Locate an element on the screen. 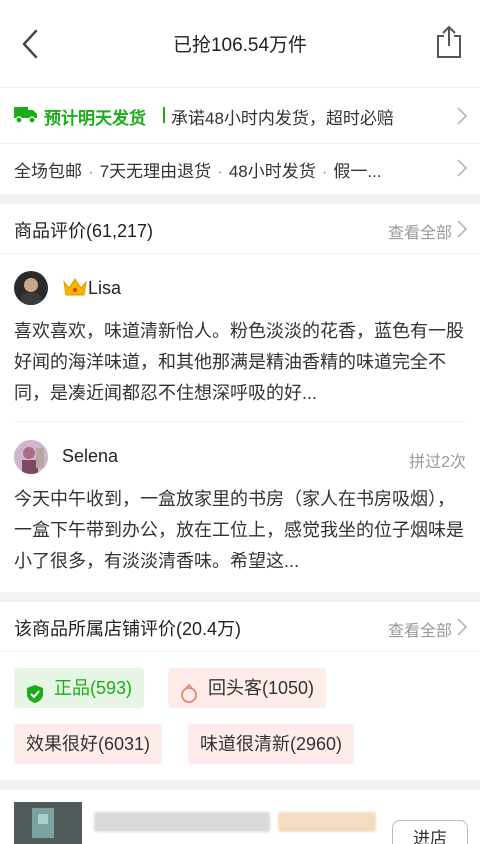 This screenshot has height=844, width=480. truck-icon is located at coordinates (26, 115).